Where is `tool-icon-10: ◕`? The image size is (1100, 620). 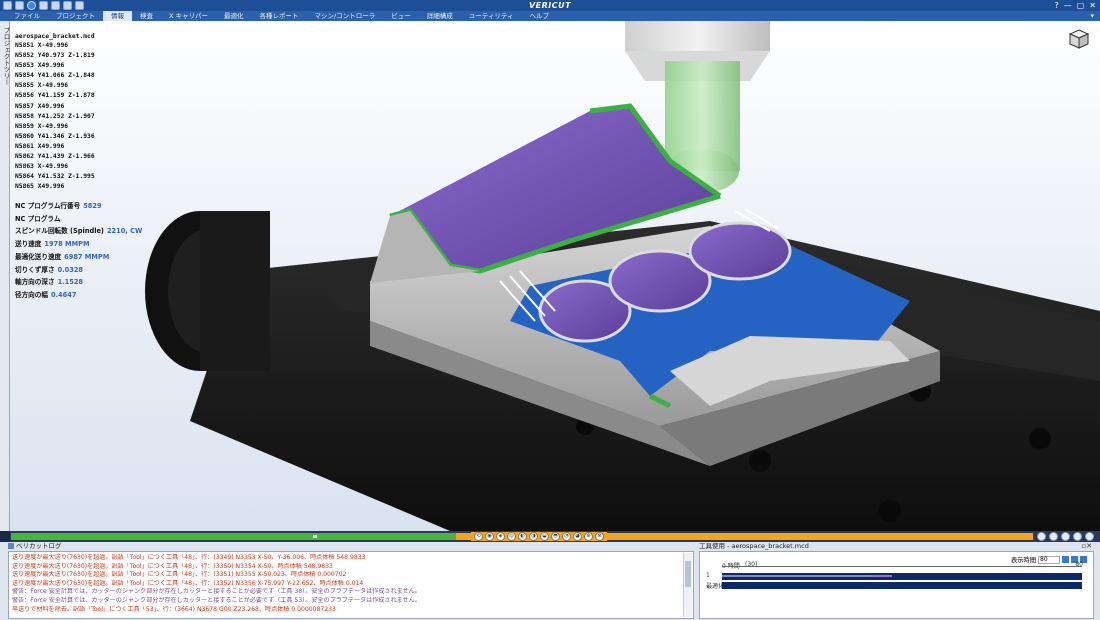 tool-icon-10: ◕ is located at coordinates (577, 536).